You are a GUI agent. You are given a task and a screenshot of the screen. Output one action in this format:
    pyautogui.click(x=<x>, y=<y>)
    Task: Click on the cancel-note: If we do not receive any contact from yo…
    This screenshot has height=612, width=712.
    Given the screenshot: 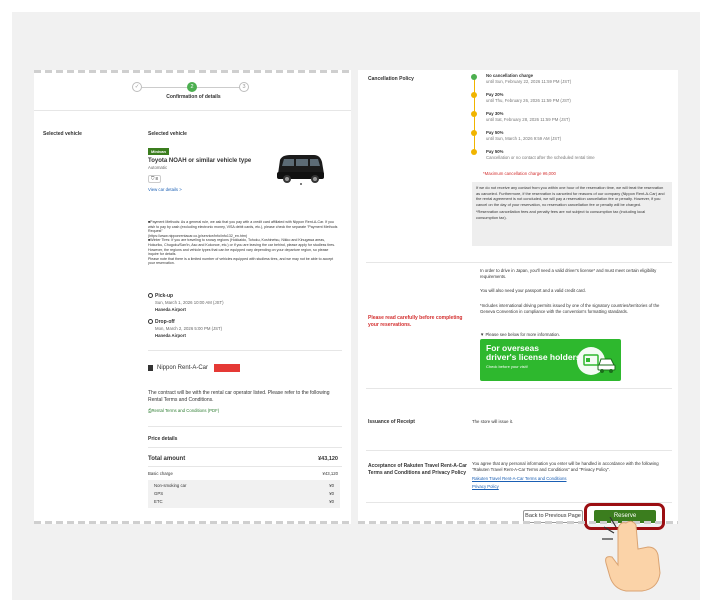 What is the action you would take?
    pyautogui.click(x=570, y=196)
    